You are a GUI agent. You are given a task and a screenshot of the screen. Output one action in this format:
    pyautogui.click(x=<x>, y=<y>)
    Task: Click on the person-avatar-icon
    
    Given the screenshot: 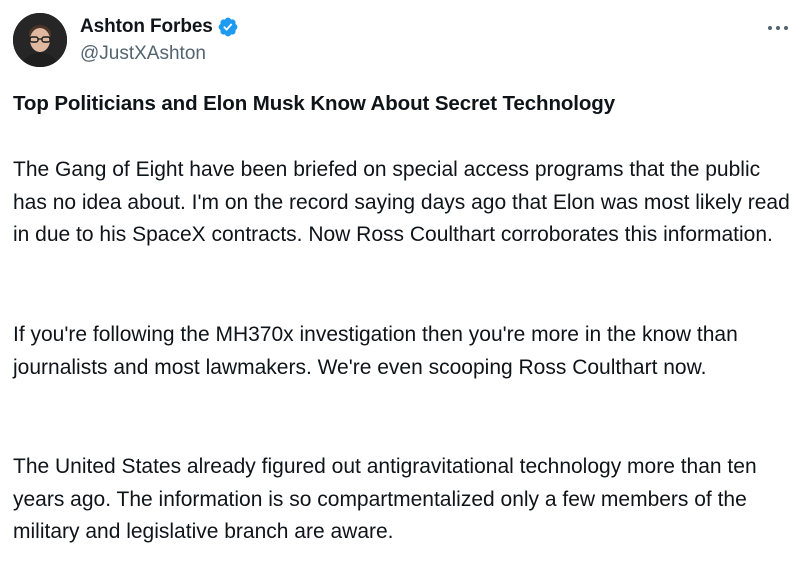 What is the action you would take?
    pyautogui.click(x=40, y=40)
    